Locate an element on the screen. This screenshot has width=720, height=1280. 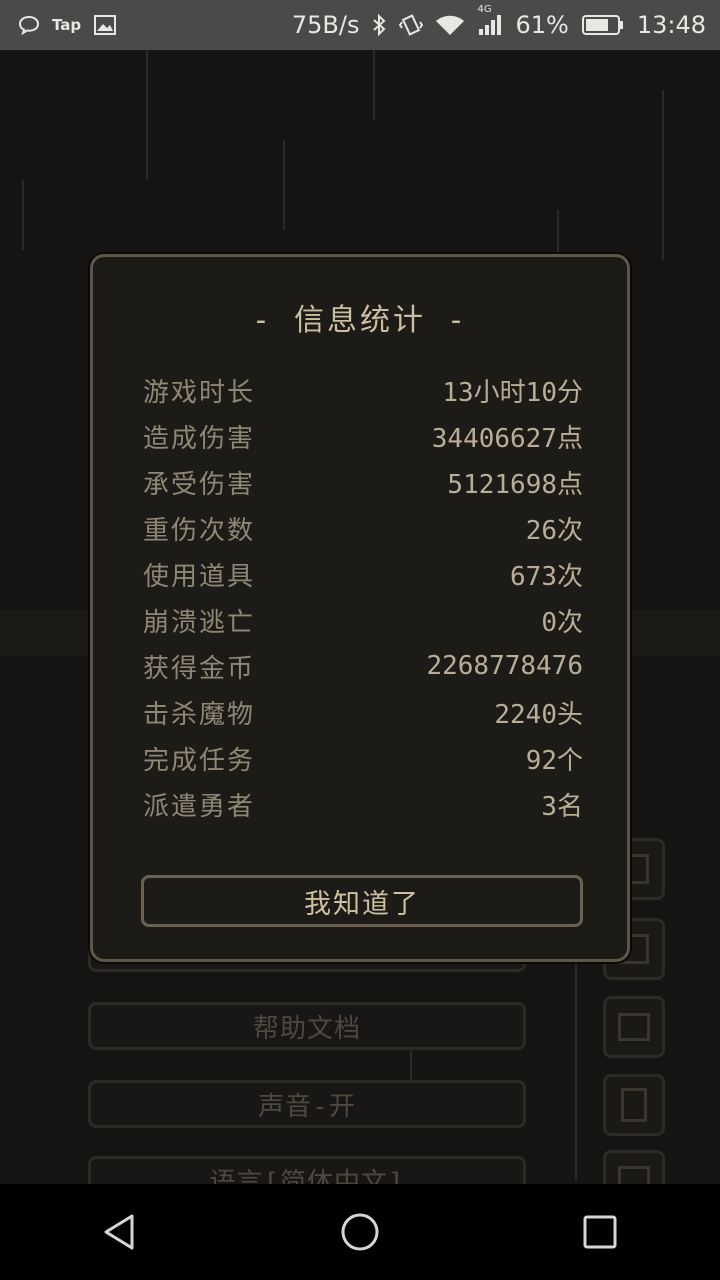
home-circle-icon is located at coordinates (360, 1232).